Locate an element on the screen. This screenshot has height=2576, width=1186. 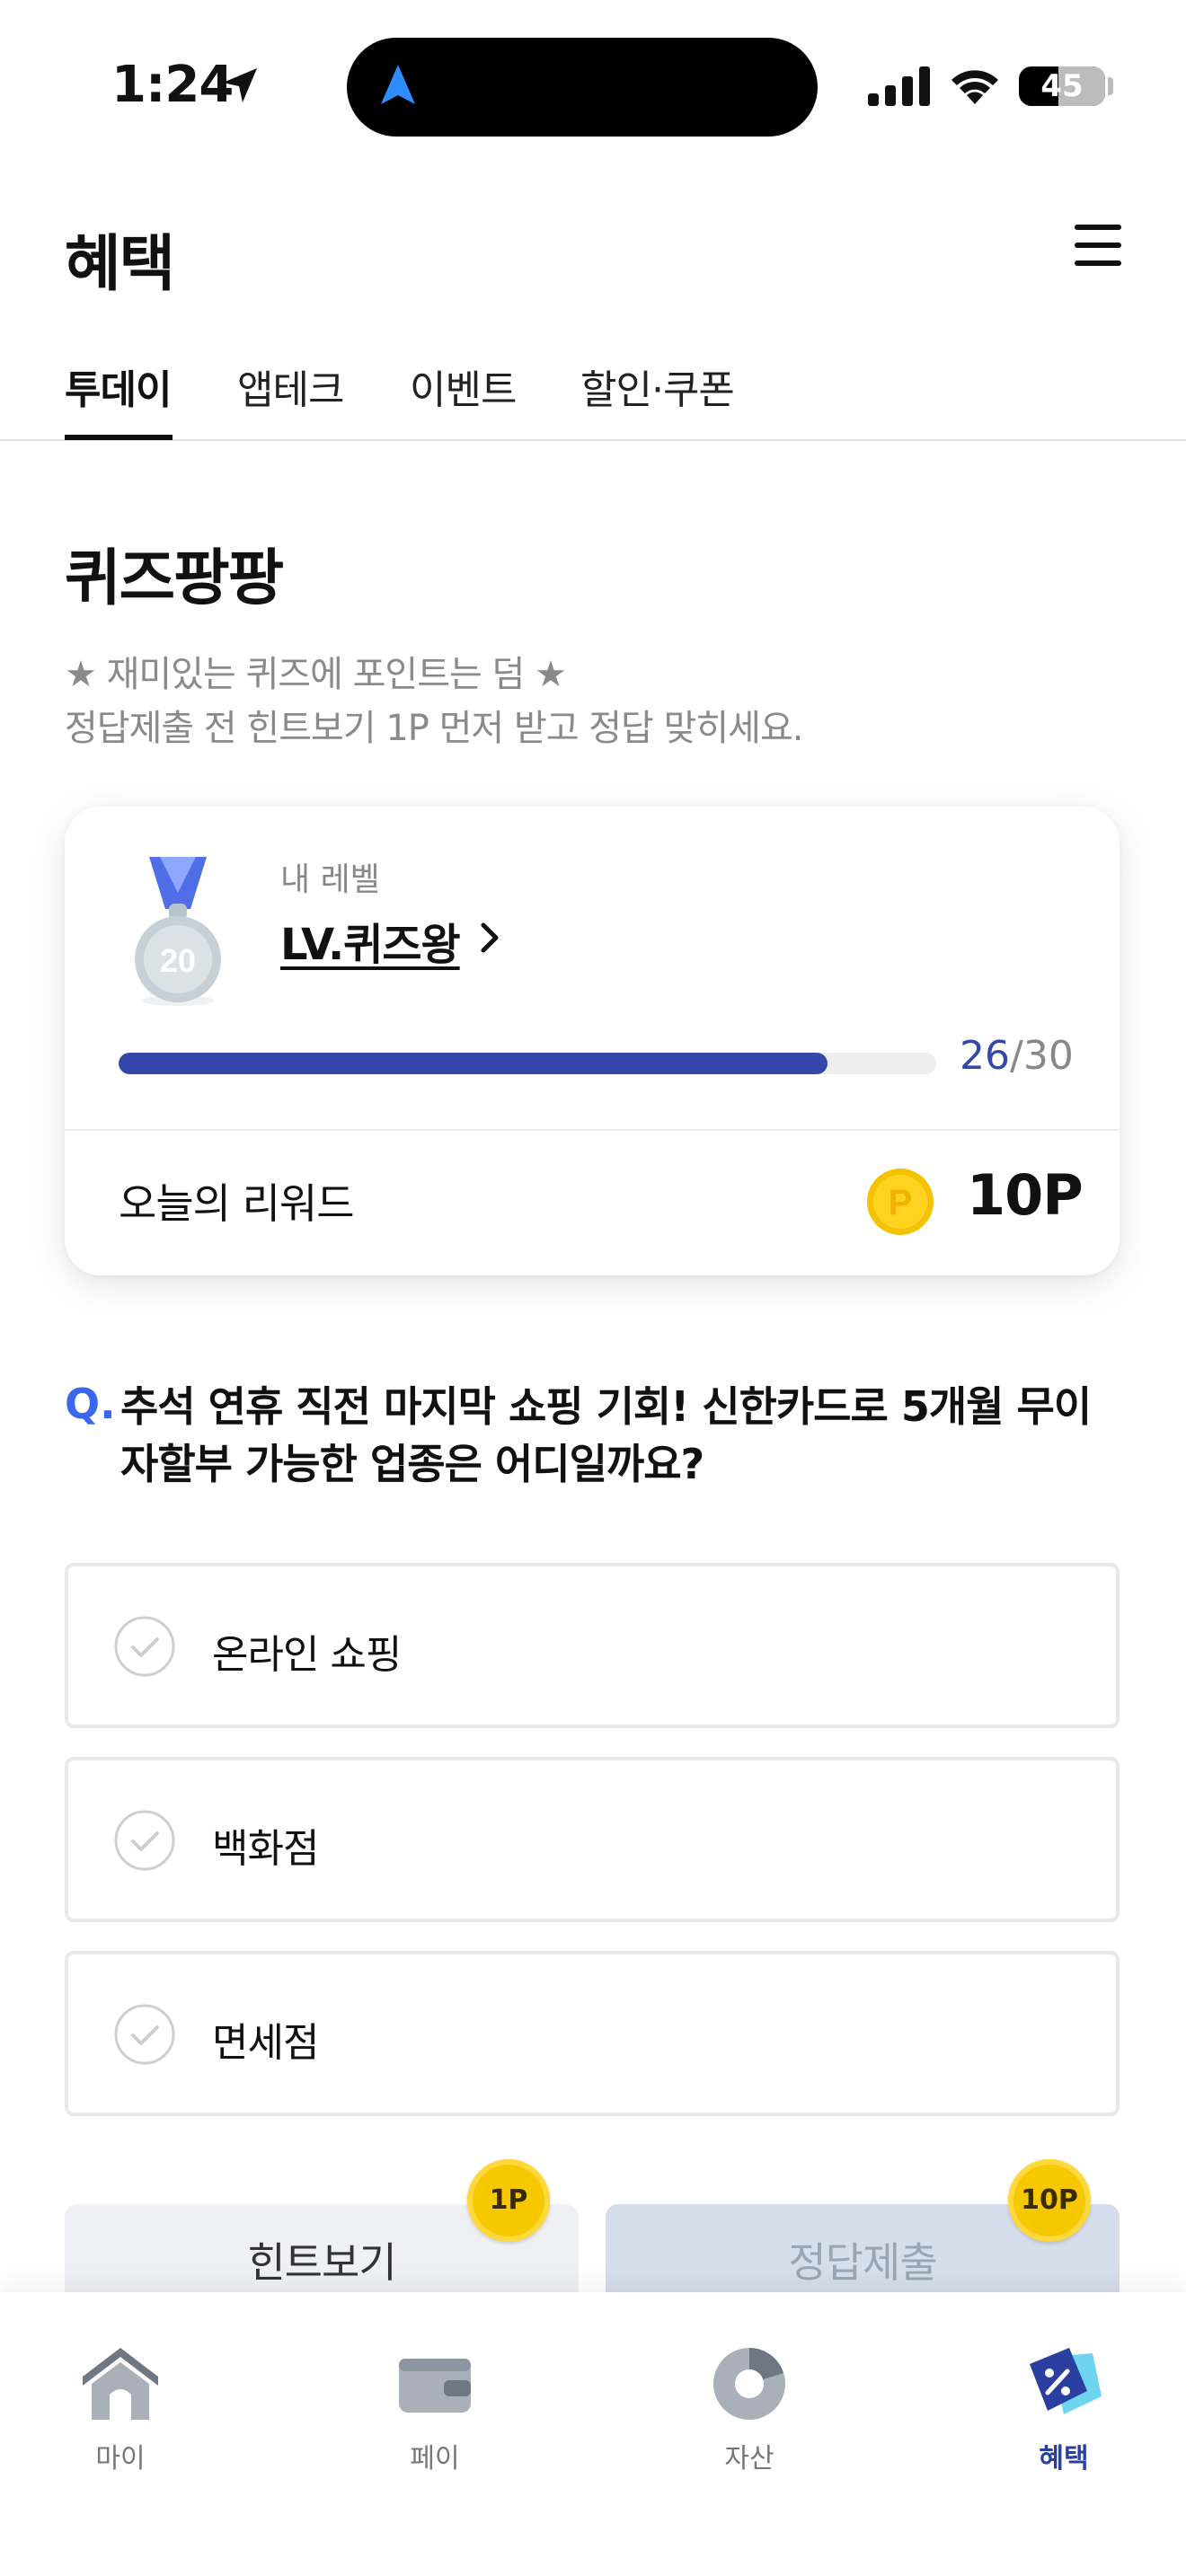
nav-label-benefits: 혜택 is located at coordinates (1064, 2459).